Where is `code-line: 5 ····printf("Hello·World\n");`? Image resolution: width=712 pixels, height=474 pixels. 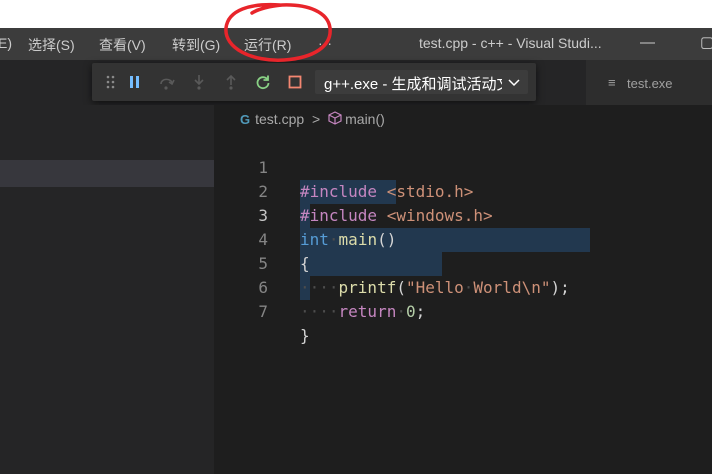 code-line: 5 ····printf("Hello·World\n"); is located at coordinates (463, 262).